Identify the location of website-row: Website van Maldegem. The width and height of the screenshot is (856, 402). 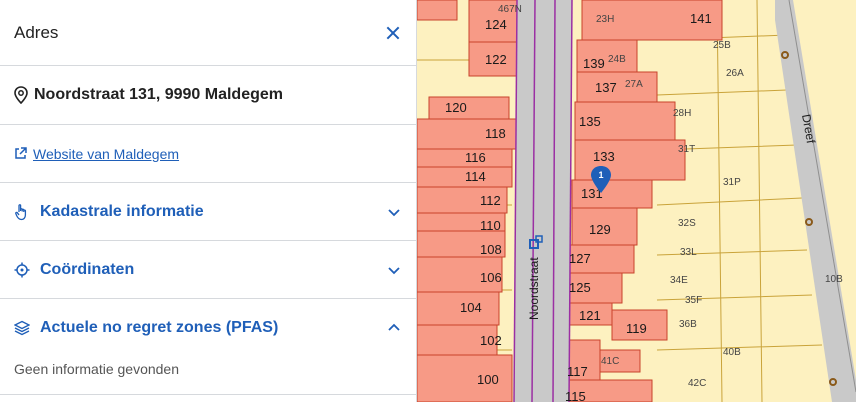
(208, 154).